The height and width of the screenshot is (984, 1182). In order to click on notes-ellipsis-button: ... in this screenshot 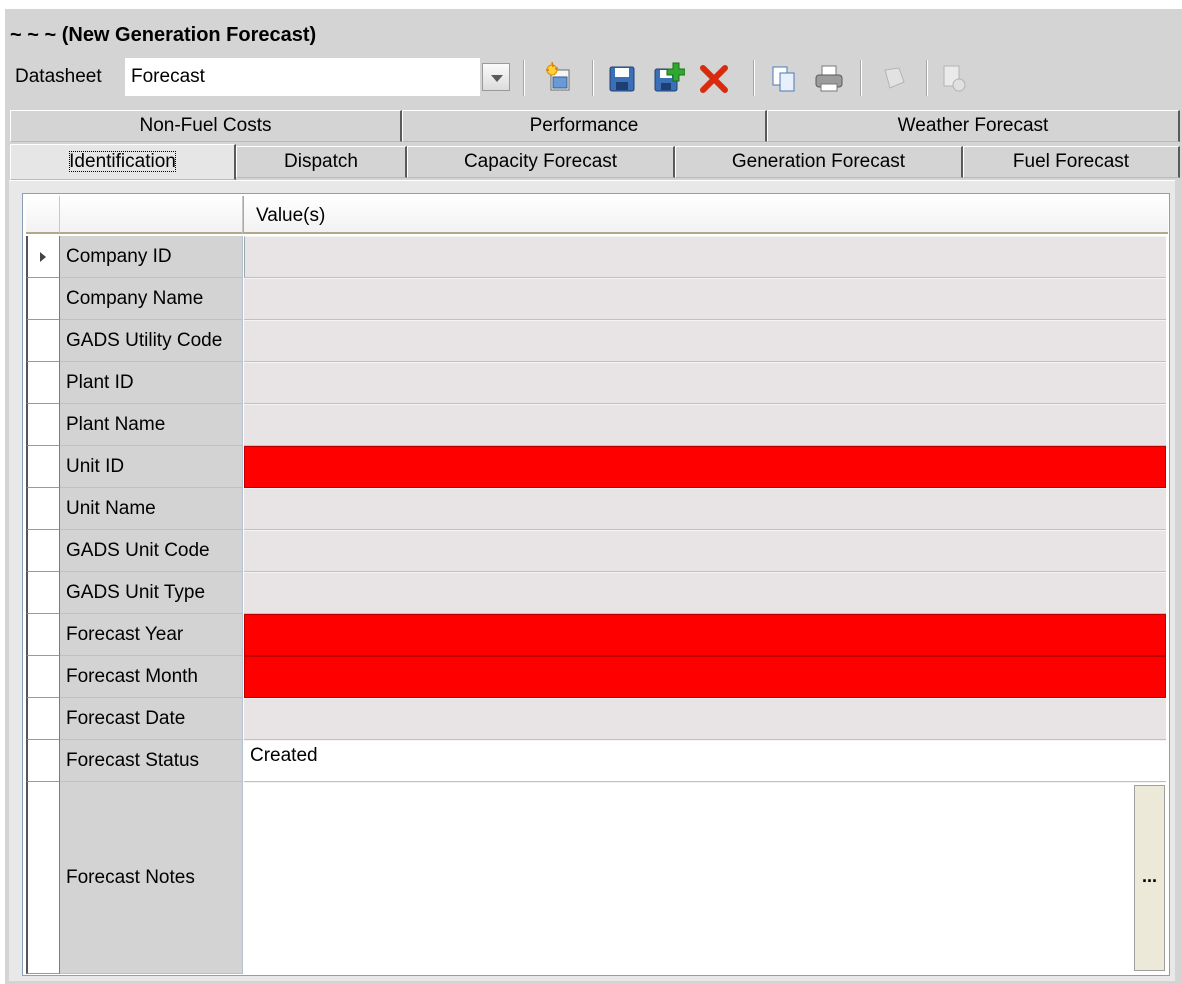, I will do `click(1149, 878)`.